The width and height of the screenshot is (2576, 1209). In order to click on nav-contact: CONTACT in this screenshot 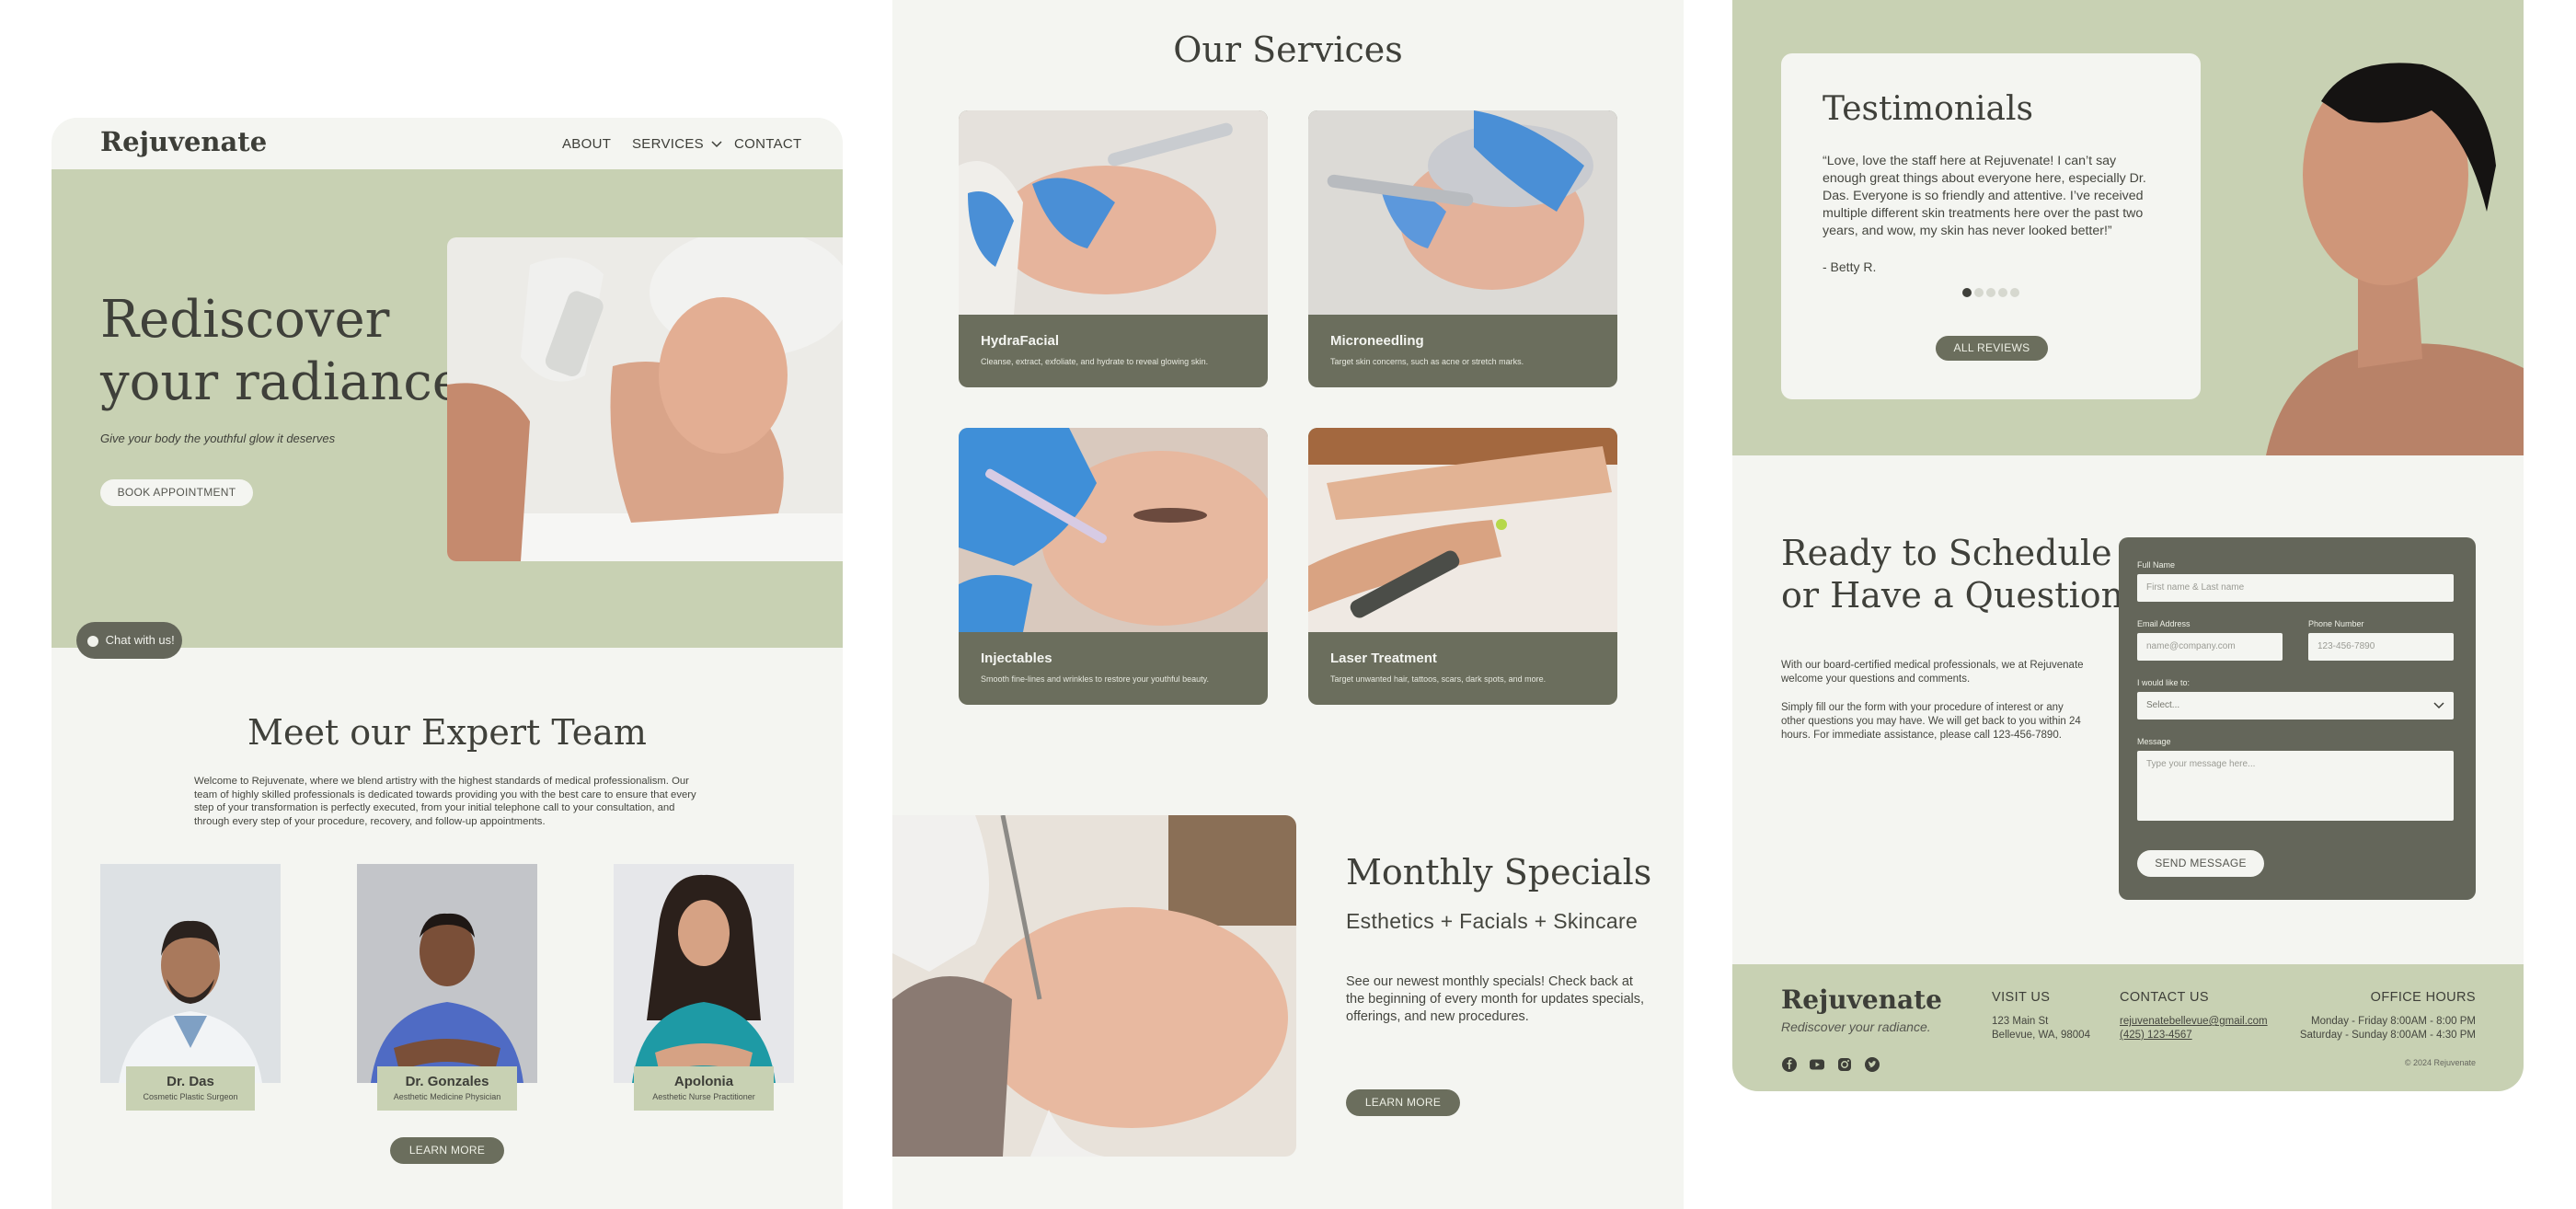, I will do `click(767, 144)`.